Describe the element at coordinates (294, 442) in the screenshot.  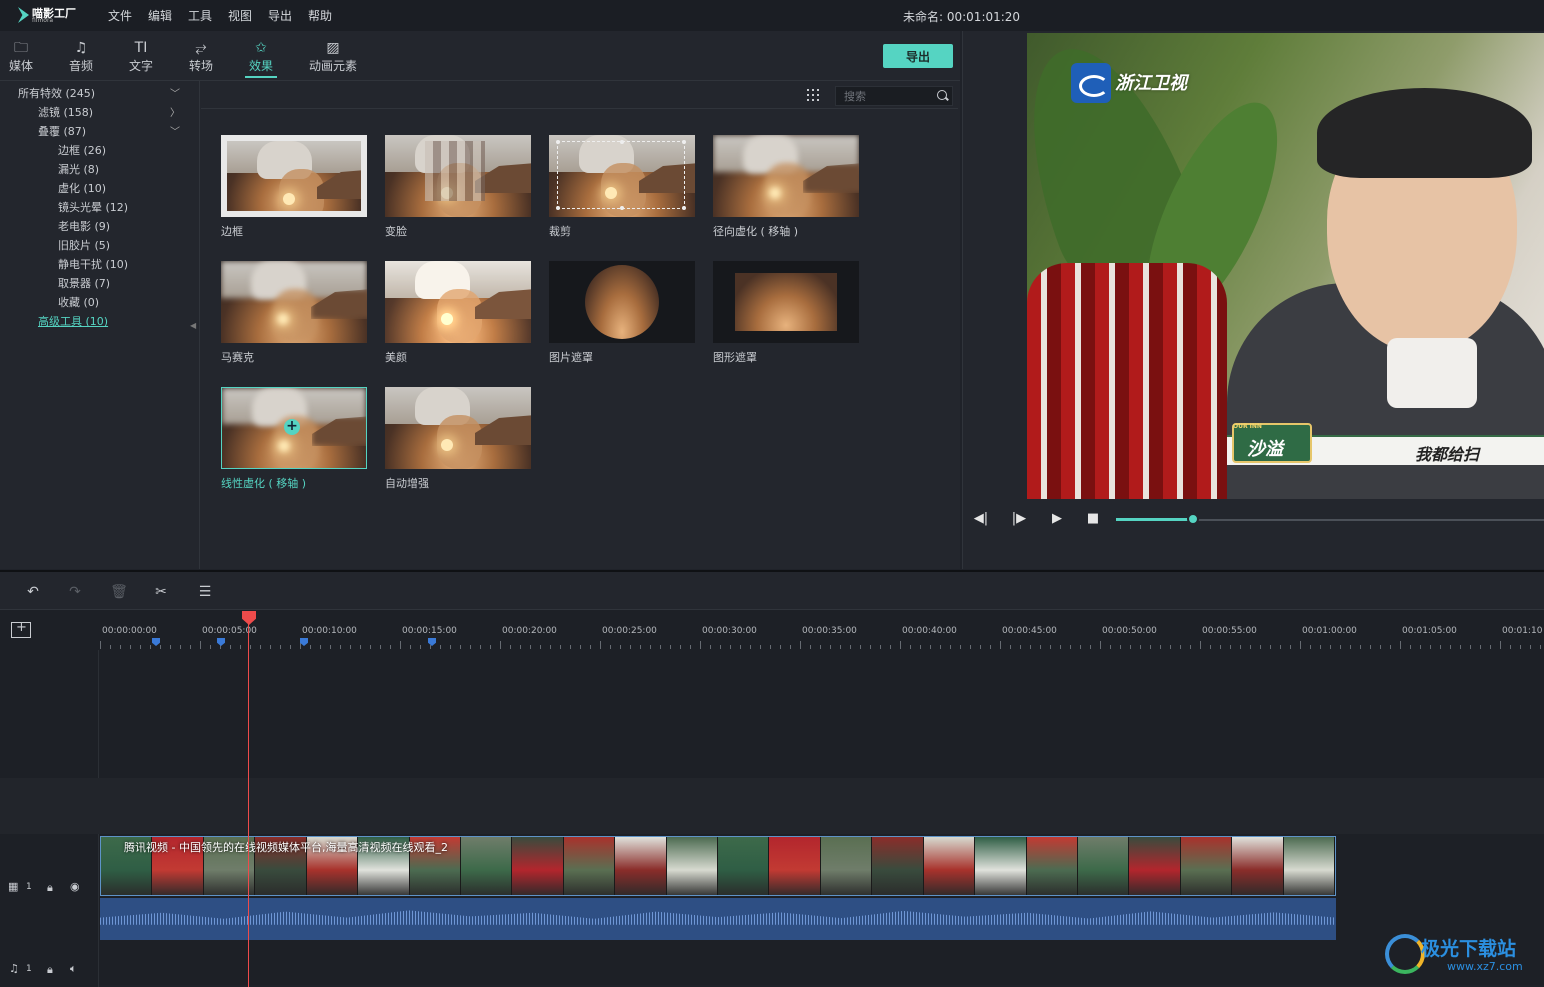
I see `effect-tilt-shift-linear: + 线性虚化 ( 移轴 )` at that location.